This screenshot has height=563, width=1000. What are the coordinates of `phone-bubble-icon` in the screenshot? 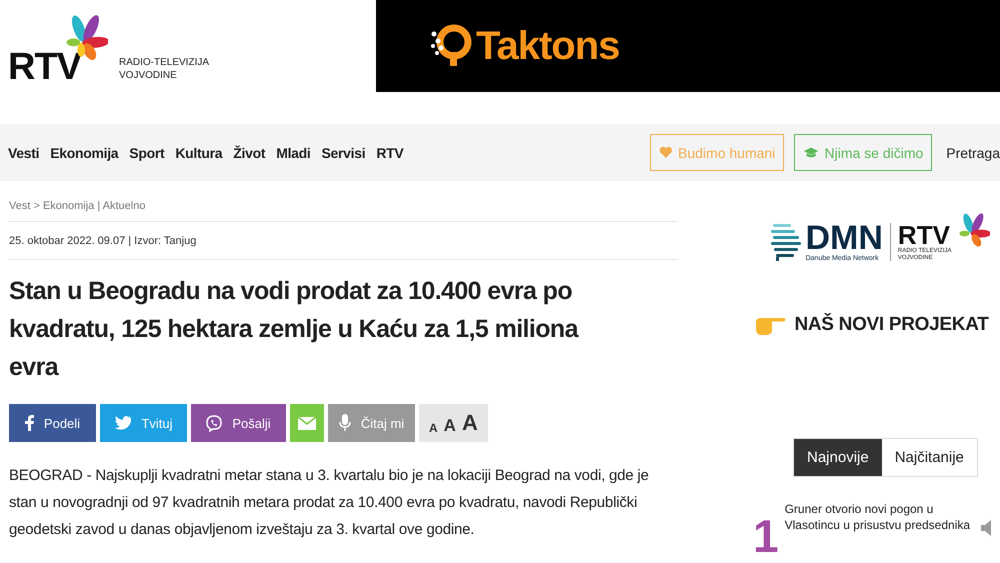 It's located at (214, 423).